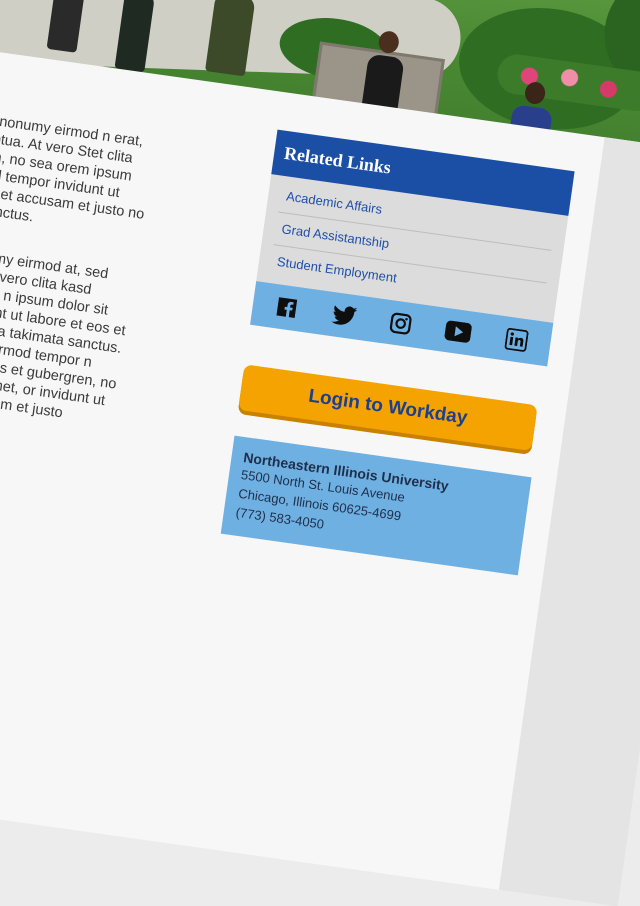 The width and height of the screenshot is (640, 906). What do you see at coordinates (400, 323) in the screenshot?
I see `instagram-icon` at bounding box center [400, 323].